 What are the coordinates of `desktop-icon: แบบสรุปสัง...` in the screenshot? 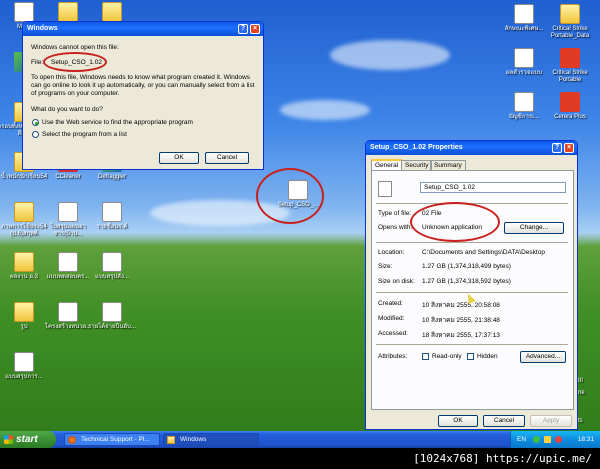 It's located at (112, 266).